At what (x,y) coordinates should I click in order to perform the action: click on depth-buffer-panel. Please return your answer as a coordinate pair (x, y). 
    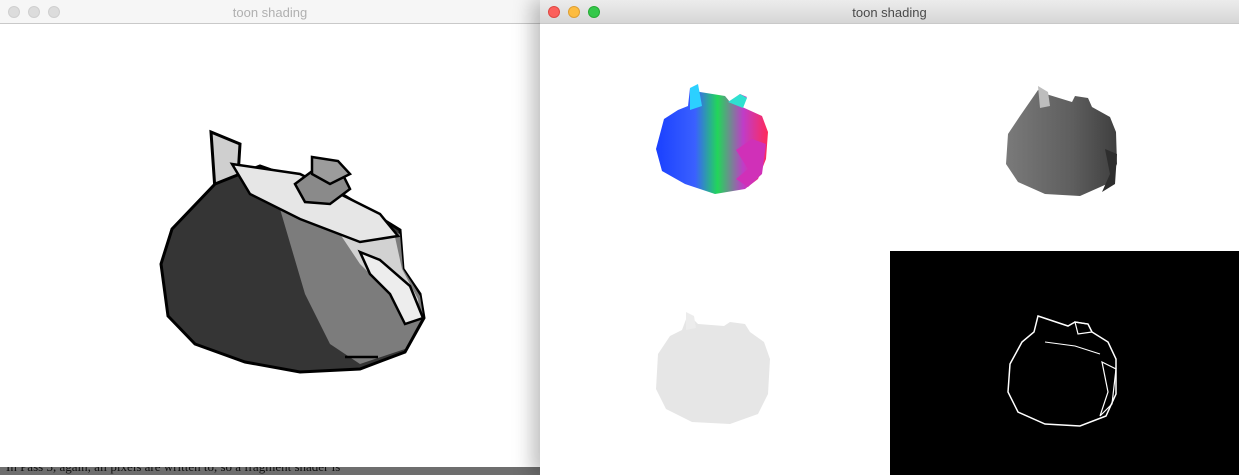
    Looking at the image, I should click on (1061, 141).